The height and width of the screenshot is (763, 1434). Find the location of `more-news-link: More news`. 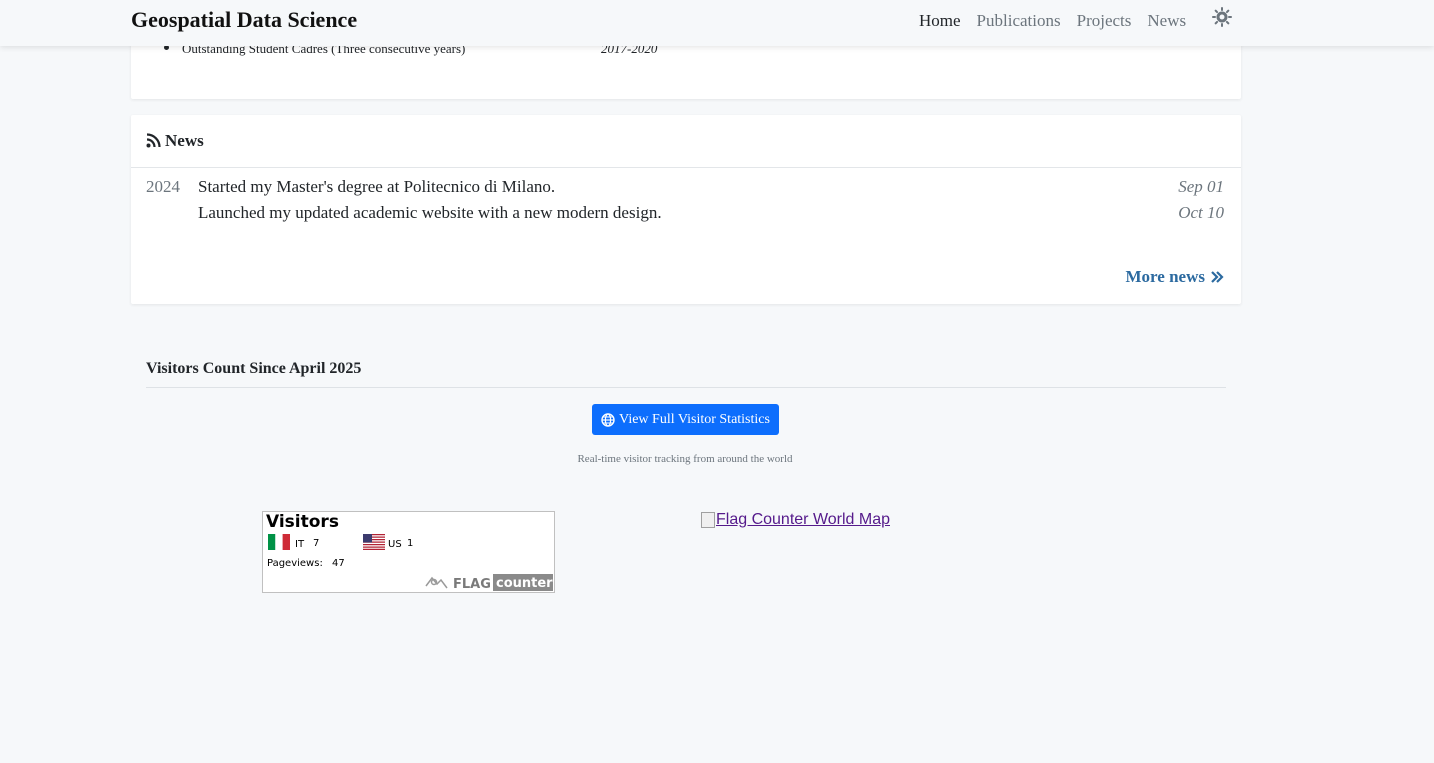

more-news-link: More news is located at coordinates (1175, 277).